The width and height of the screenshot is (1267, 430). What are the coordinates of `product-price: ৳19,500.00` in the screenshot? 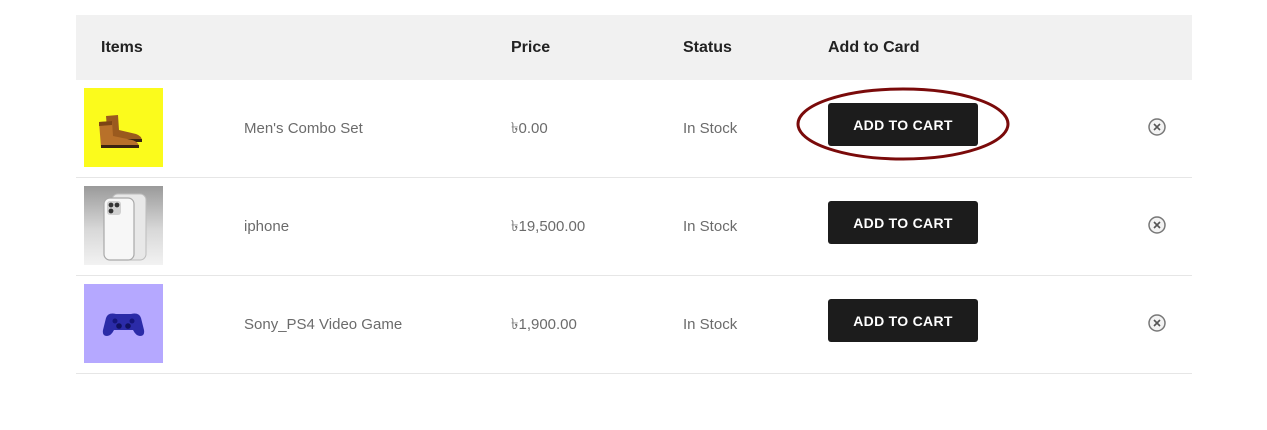 It's located at (548, 226).